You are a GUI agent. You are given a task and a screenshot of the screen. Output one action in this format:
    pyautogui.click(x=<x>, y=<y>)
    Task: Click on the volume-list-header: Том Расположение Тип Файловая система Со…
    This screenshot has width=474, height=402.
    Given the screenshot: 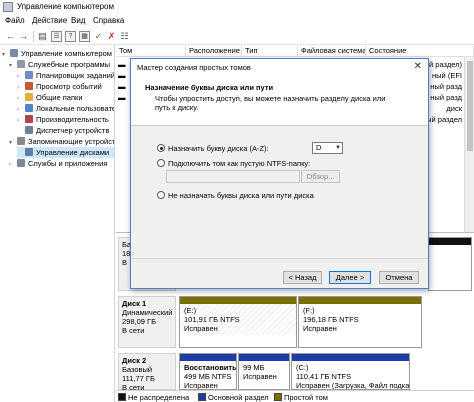 What is the action you would take?
    pyautogui.click(x=295, y=51)
    